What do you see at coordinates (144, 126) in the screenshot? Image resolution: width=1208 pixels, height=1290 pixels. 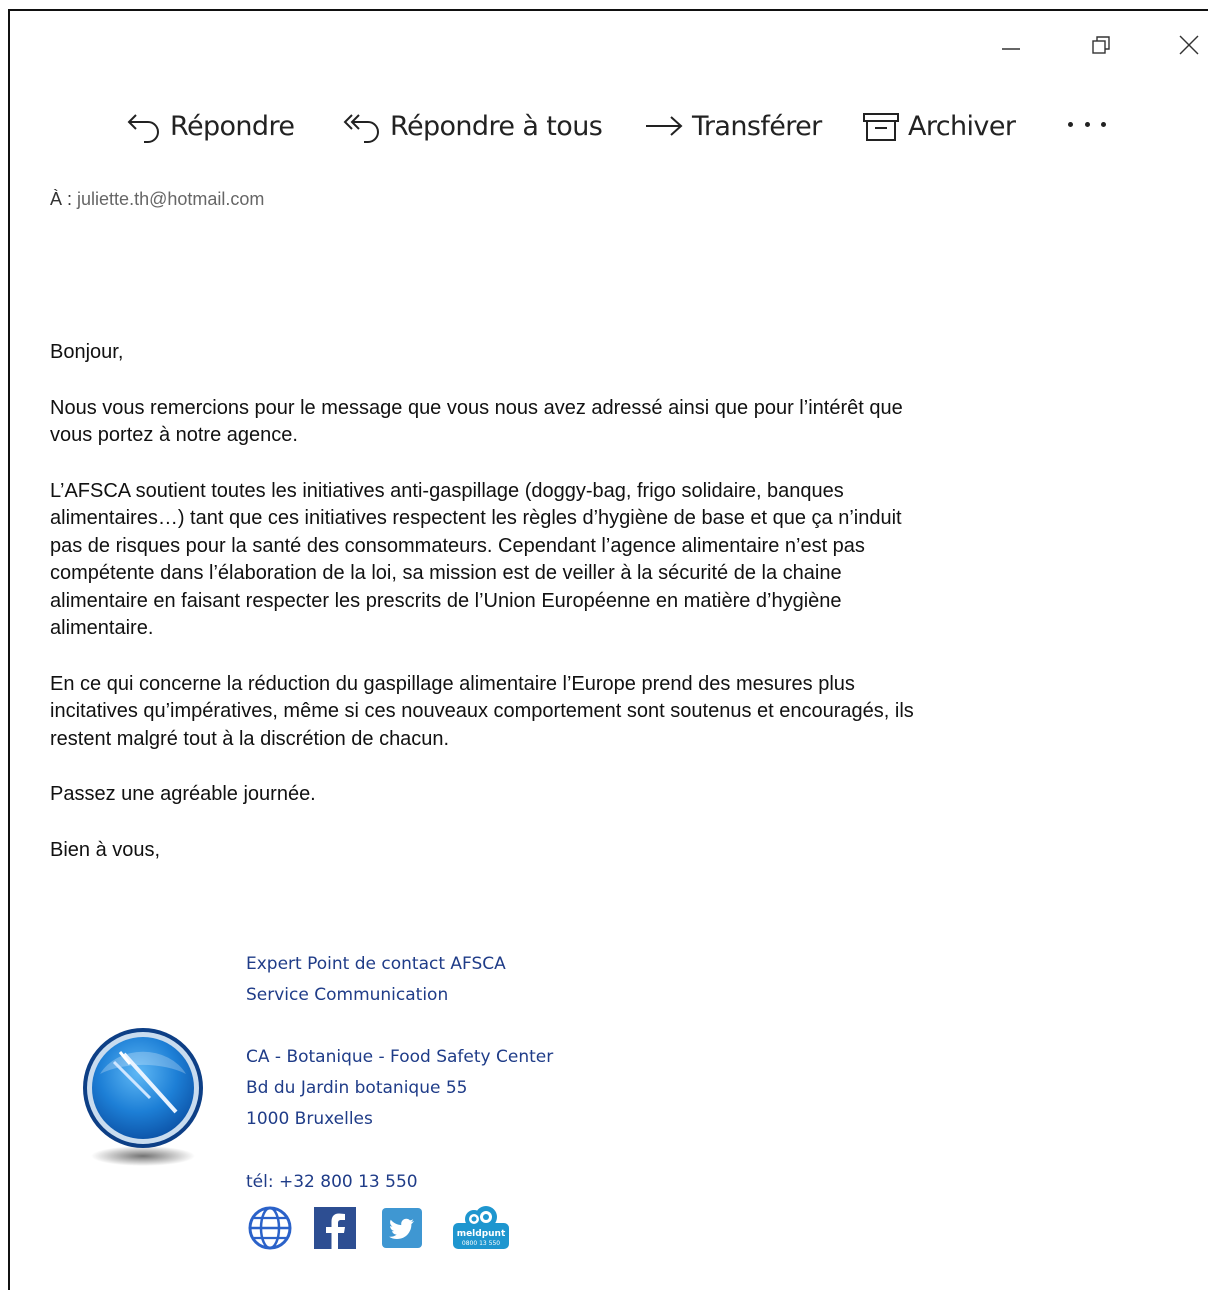 I see `reply-icon` at bounding box center [144, 126].